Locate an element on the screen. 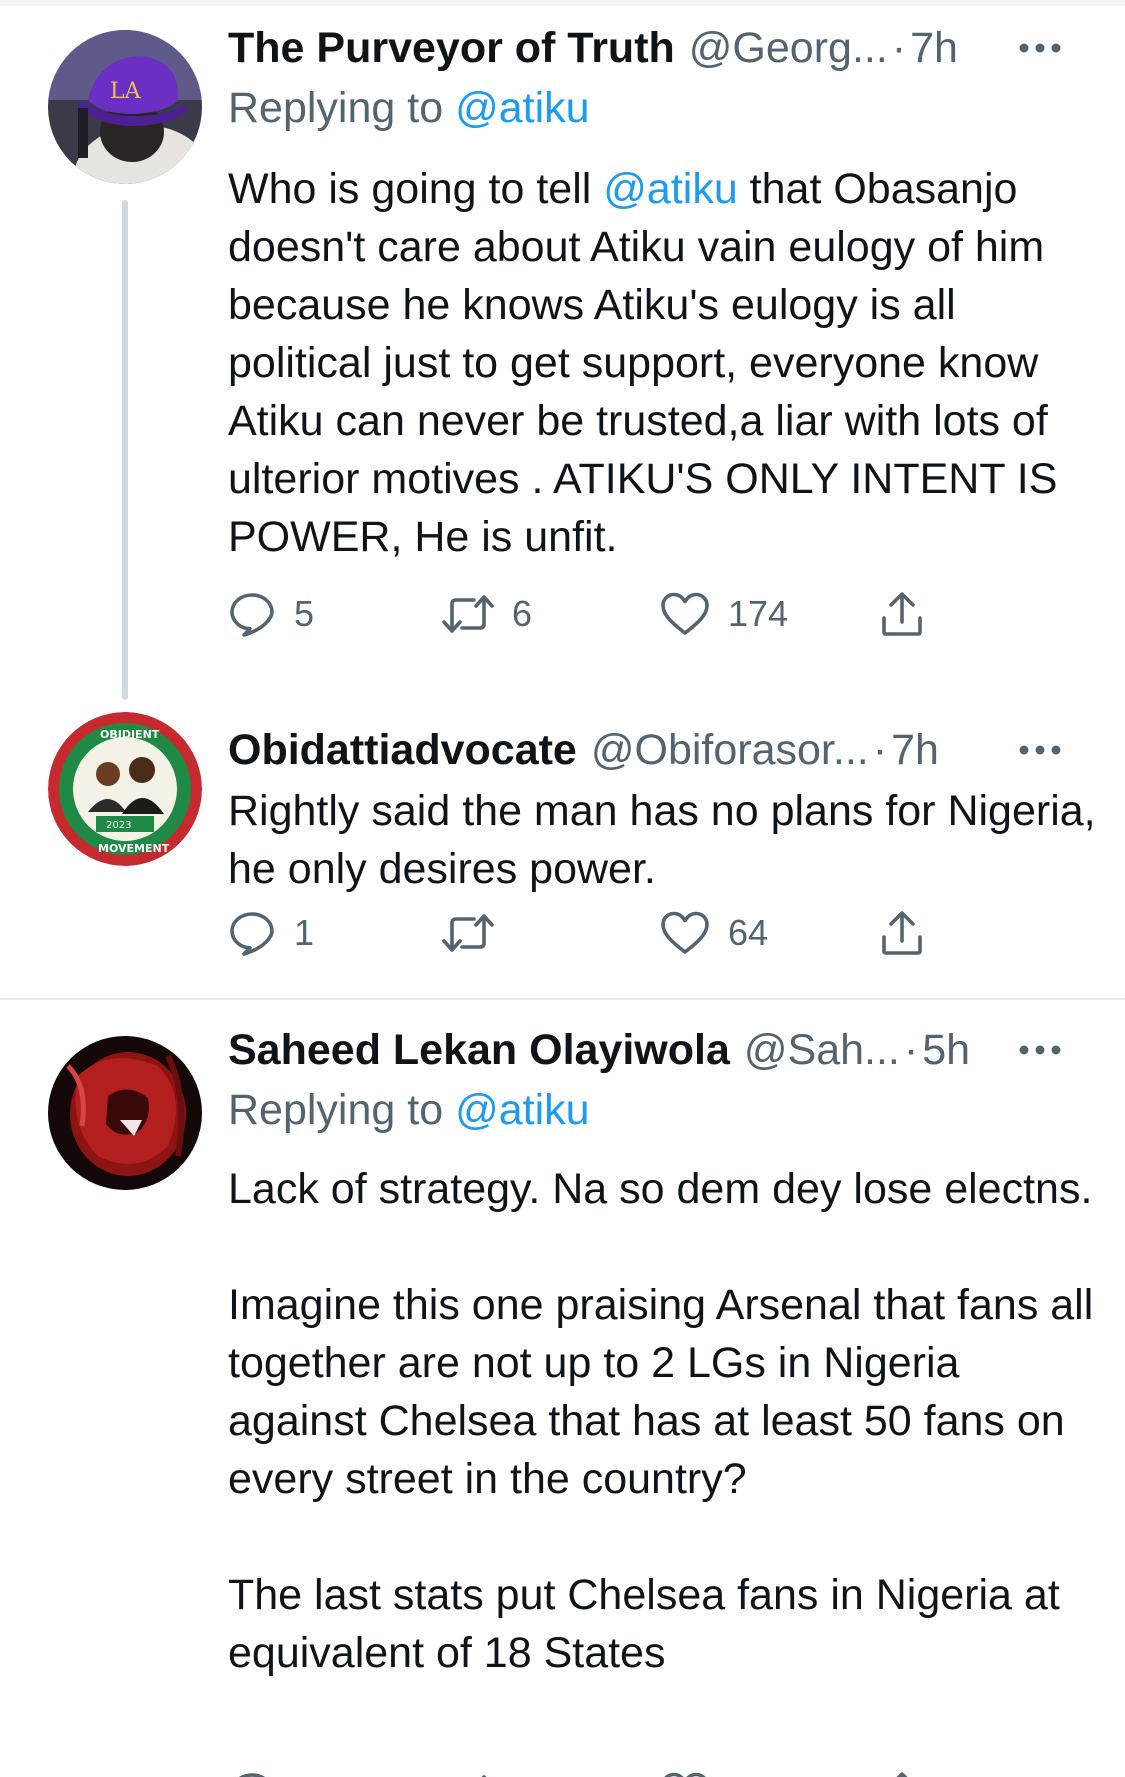 This screenshot has width=1125, height=1777. like-button: 64 is located at coordinates (714, 933).